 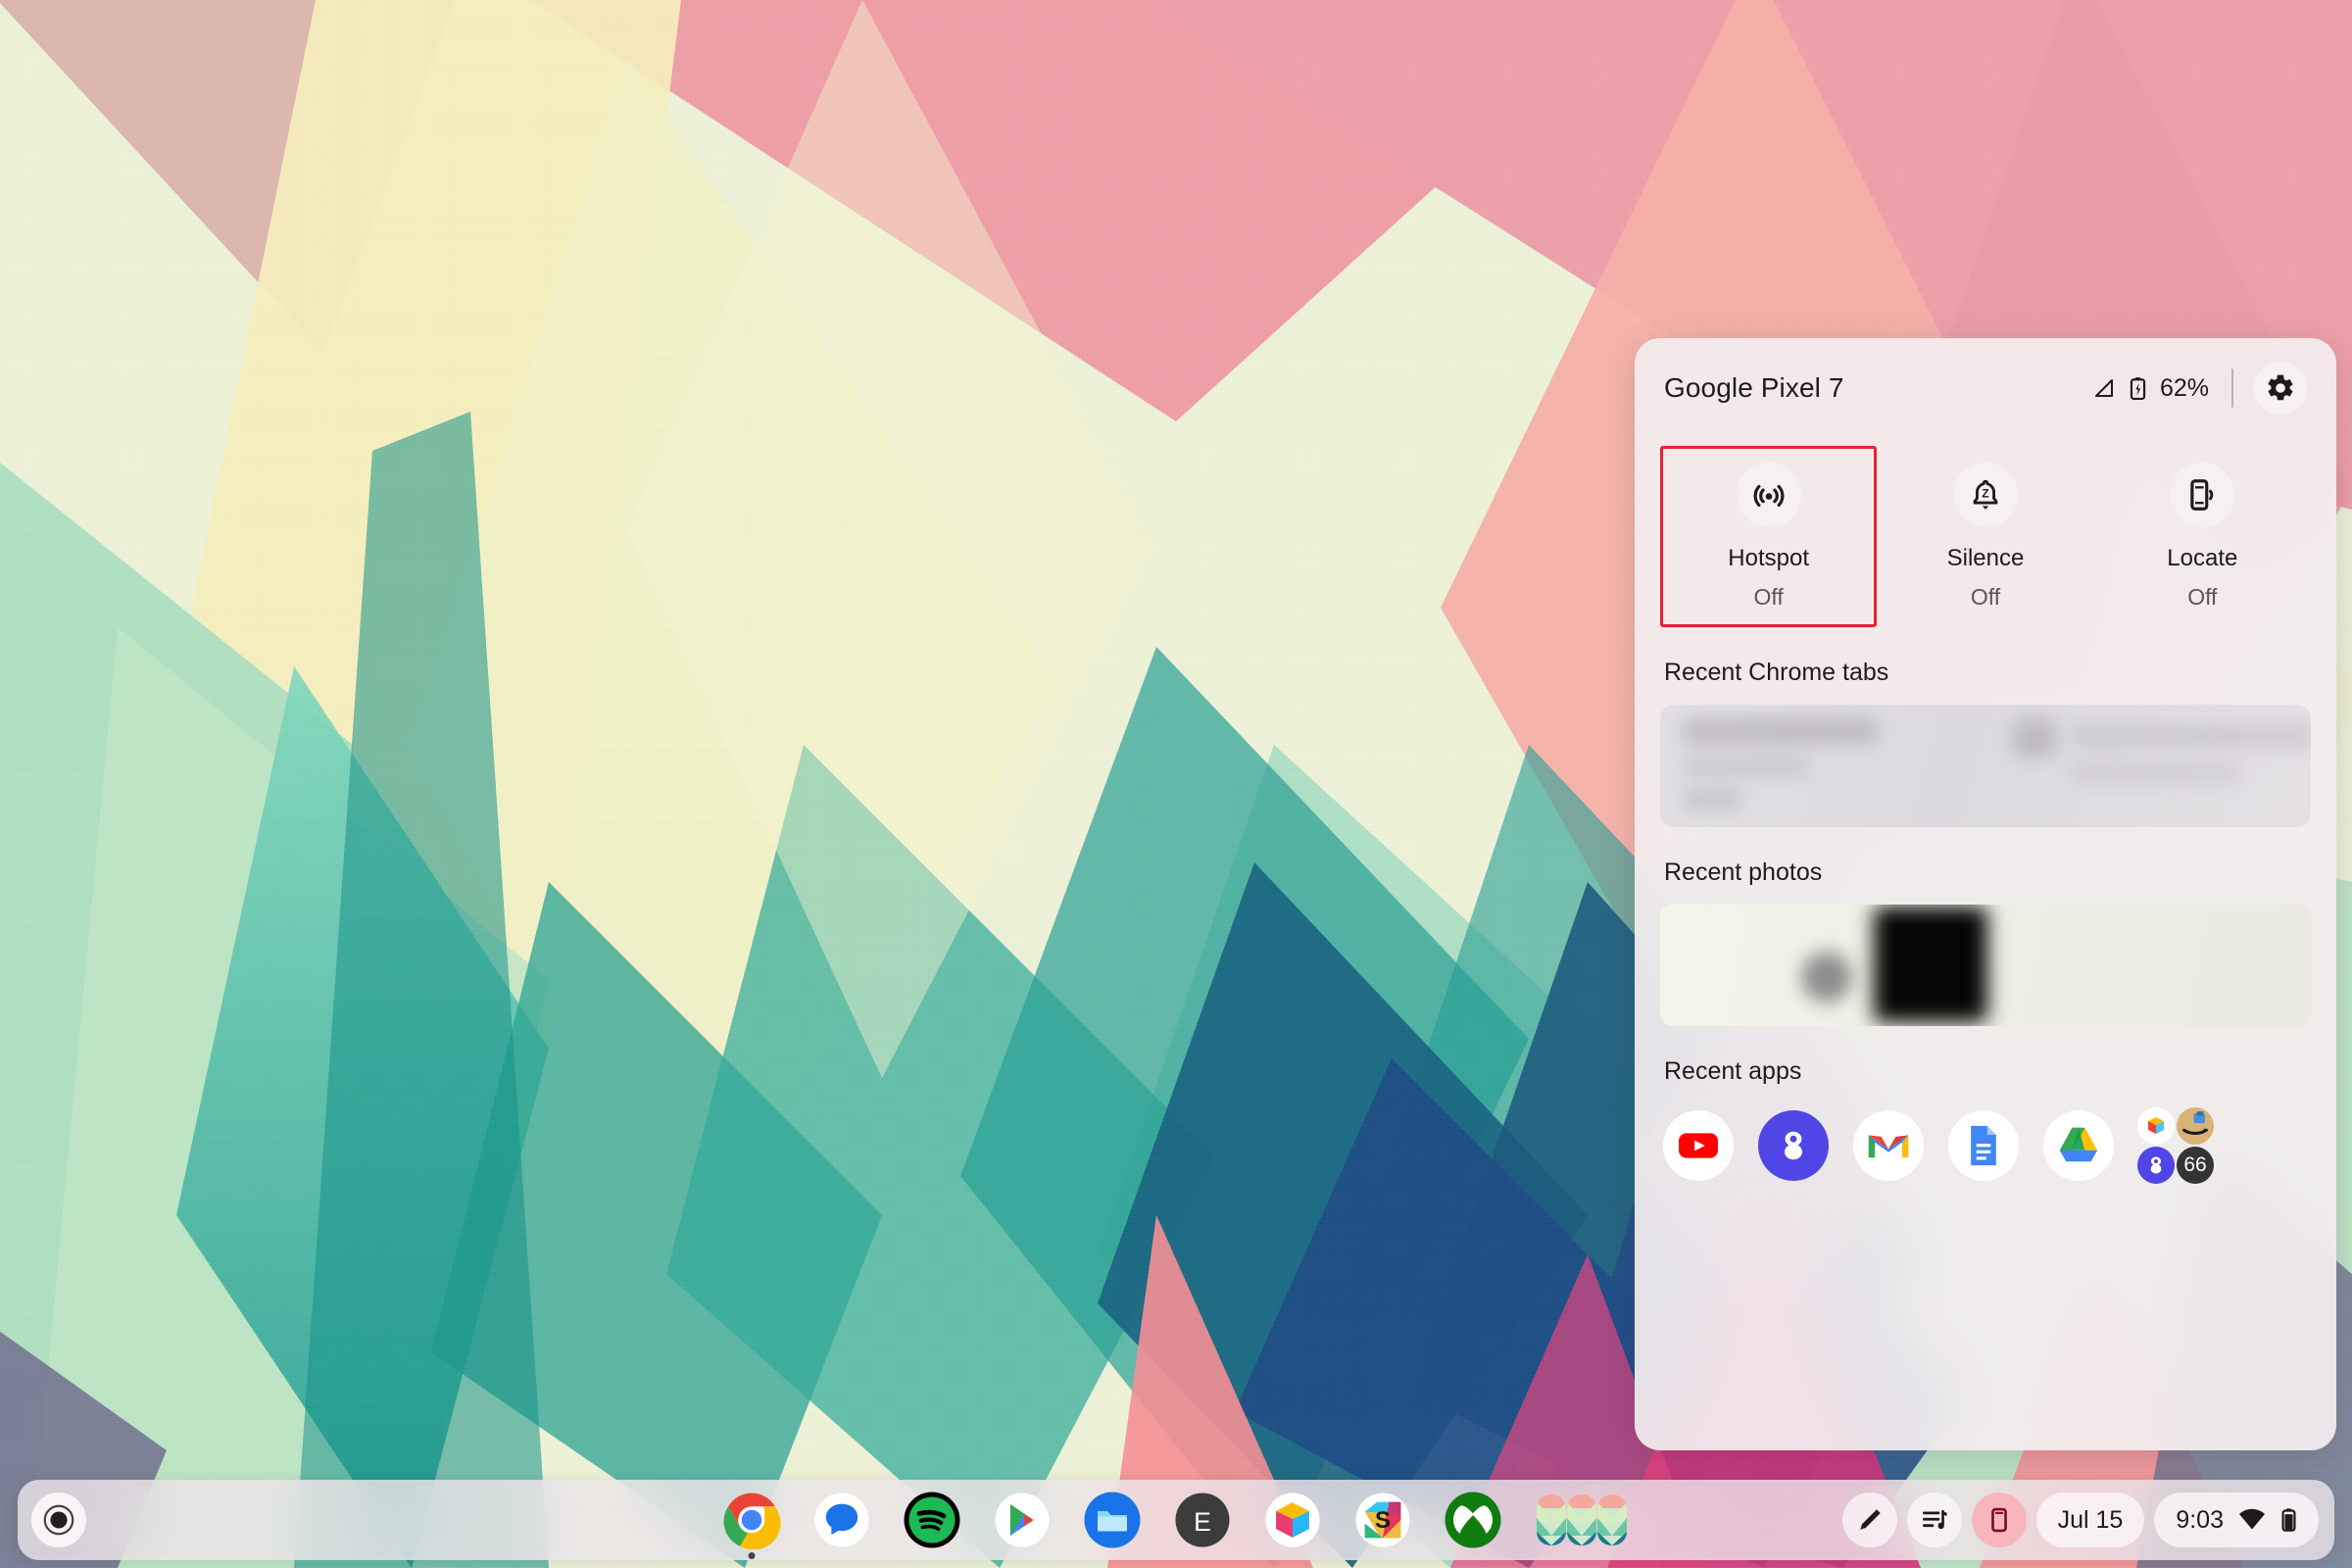 I want to click on phone-hub-tray-button, so click(x=1999, y=1520).